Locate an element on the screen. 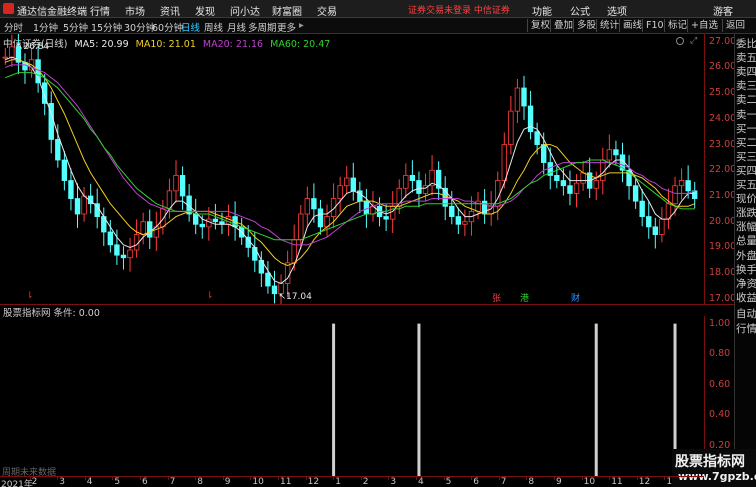  login-status: 证券交易未登录 中信证券 is located at coordinates (459, 9).